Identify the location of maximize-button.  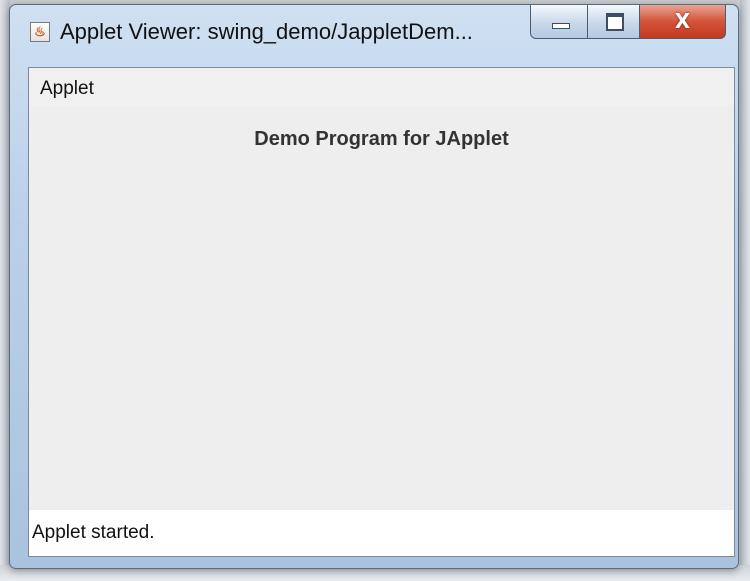
(614, 22).